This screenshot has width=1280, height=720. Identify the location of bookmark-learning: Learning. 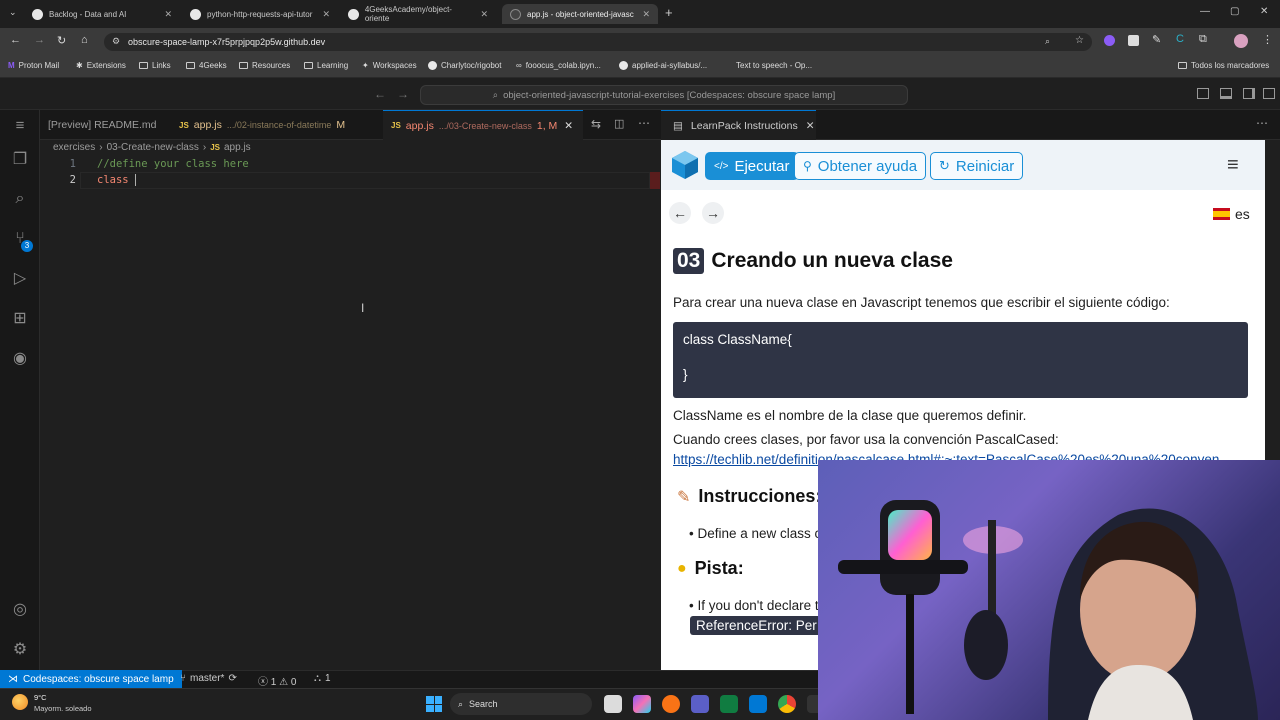
(326, 65).